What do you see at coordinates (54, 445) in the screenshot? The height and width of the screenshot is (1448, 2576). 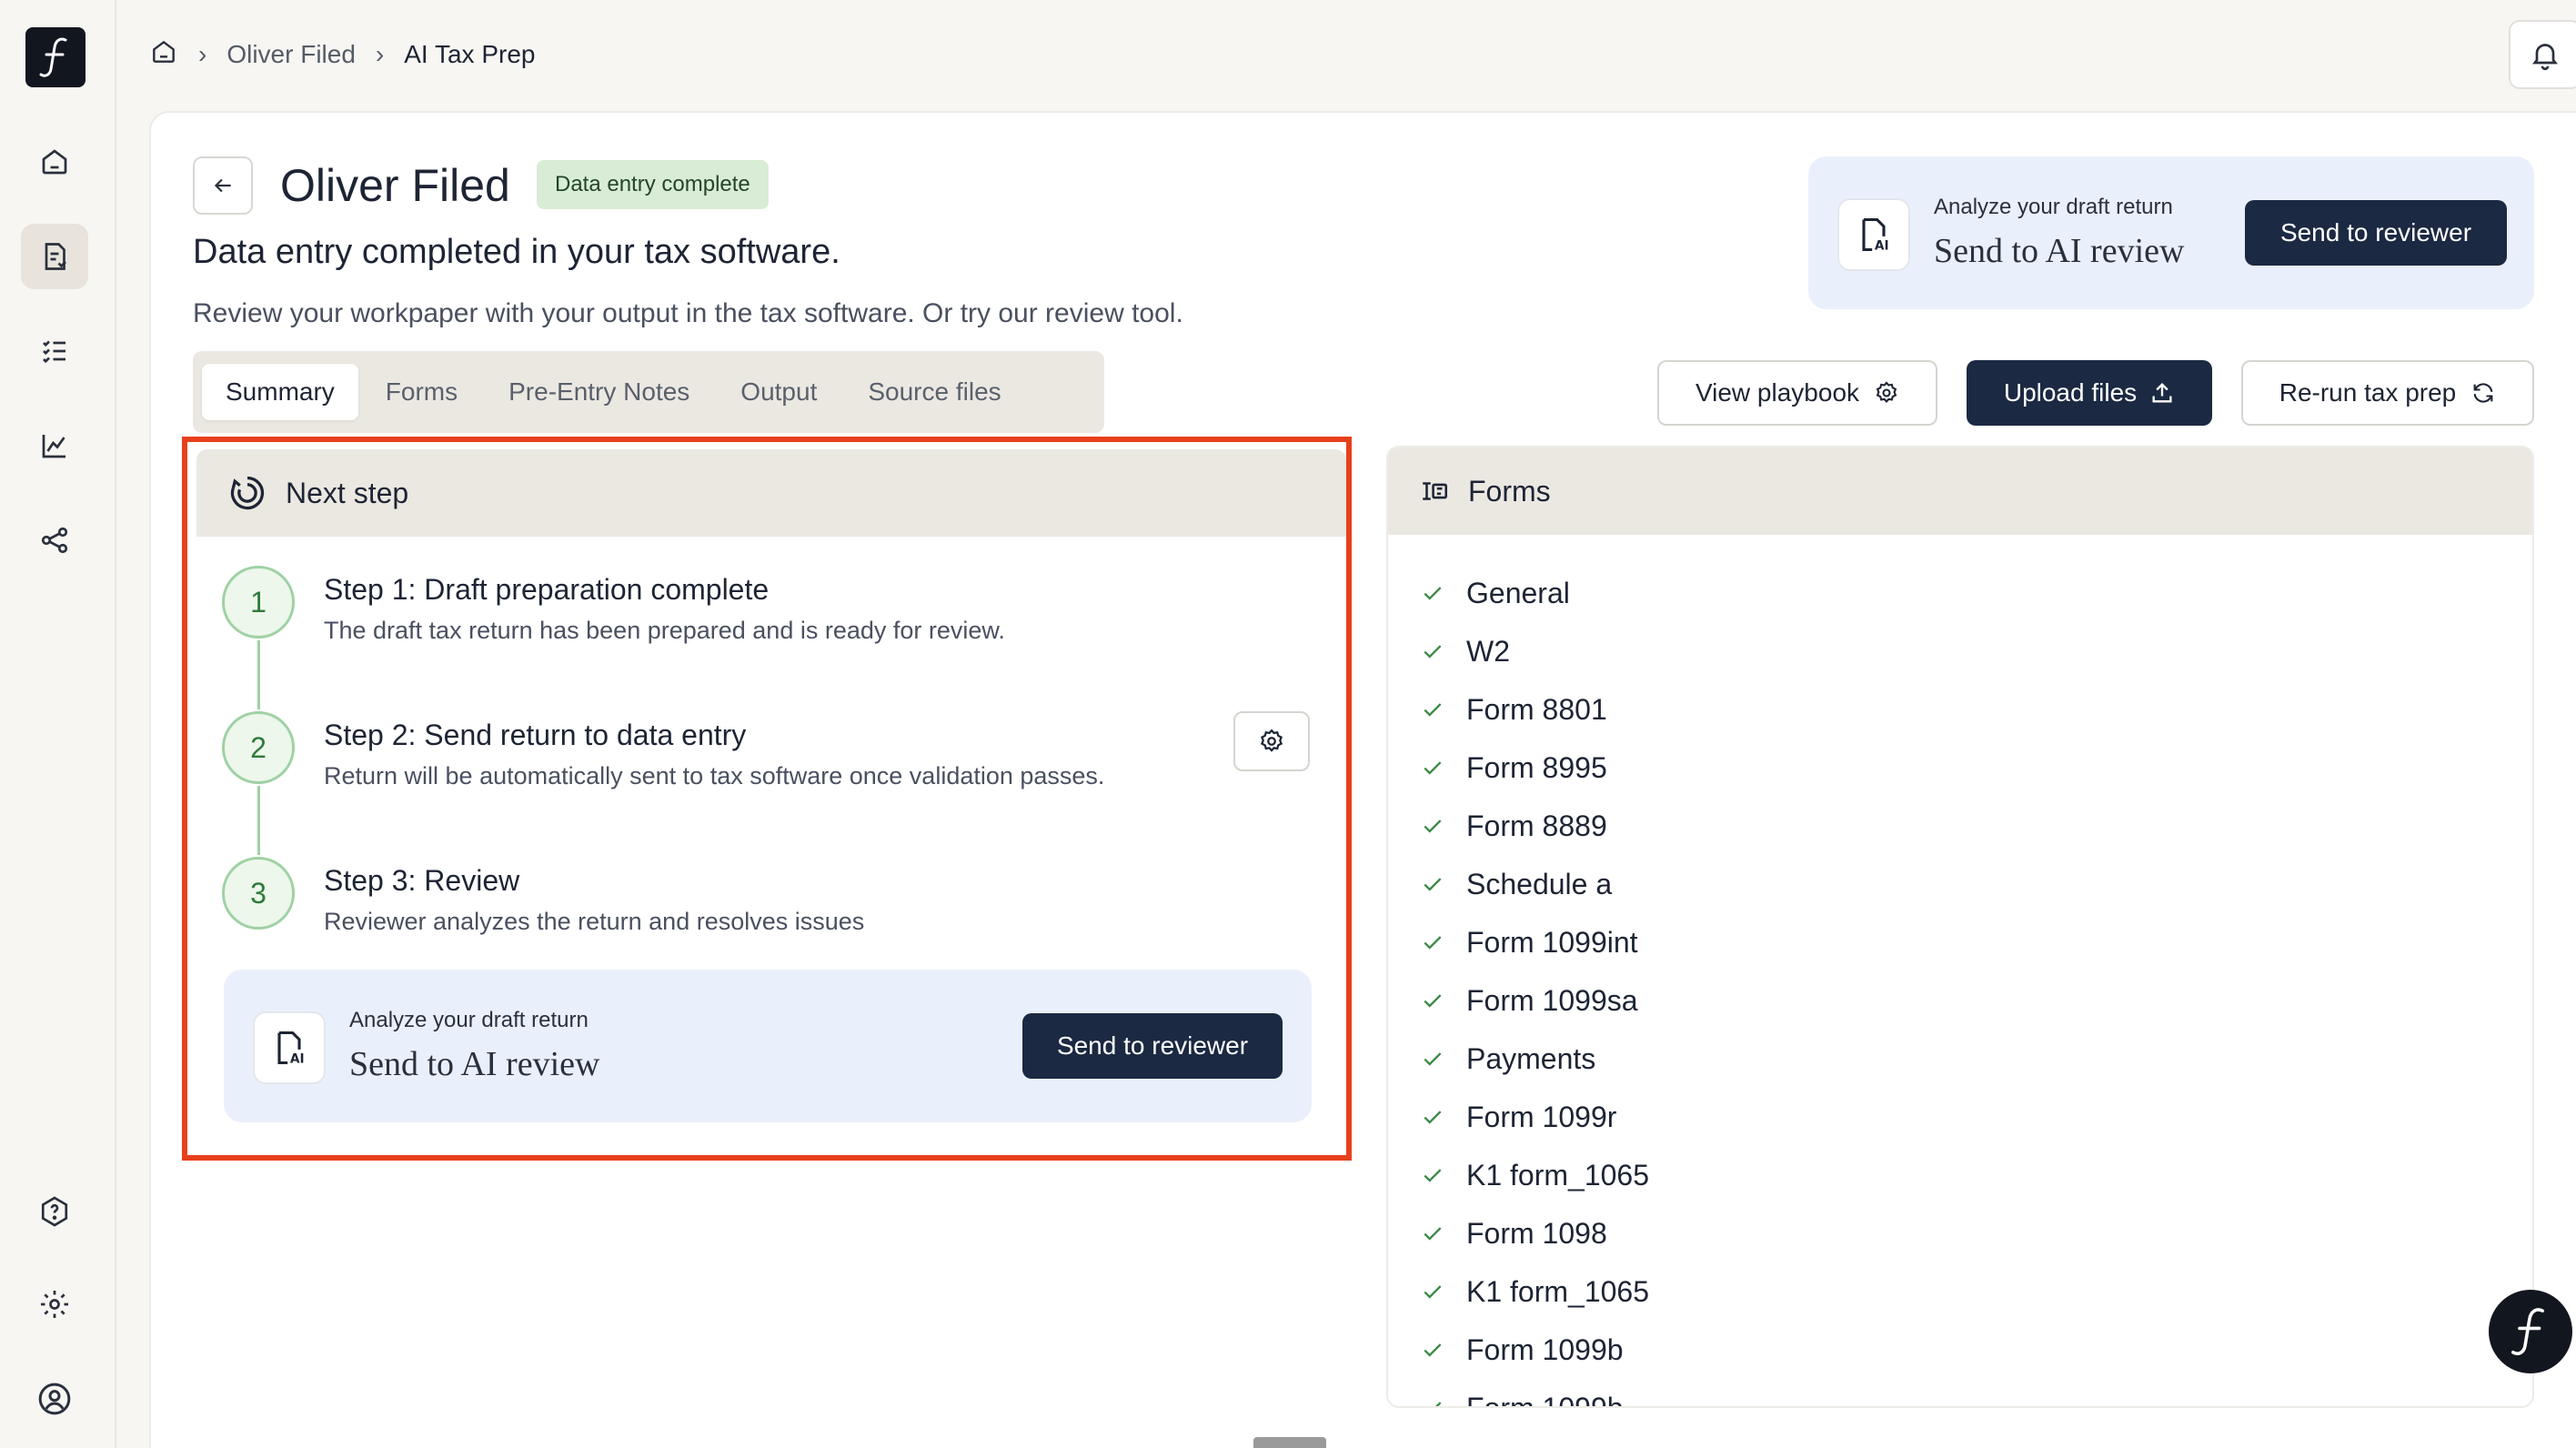 I see `nav-analytics-icon` at bounding box center [54, 445].